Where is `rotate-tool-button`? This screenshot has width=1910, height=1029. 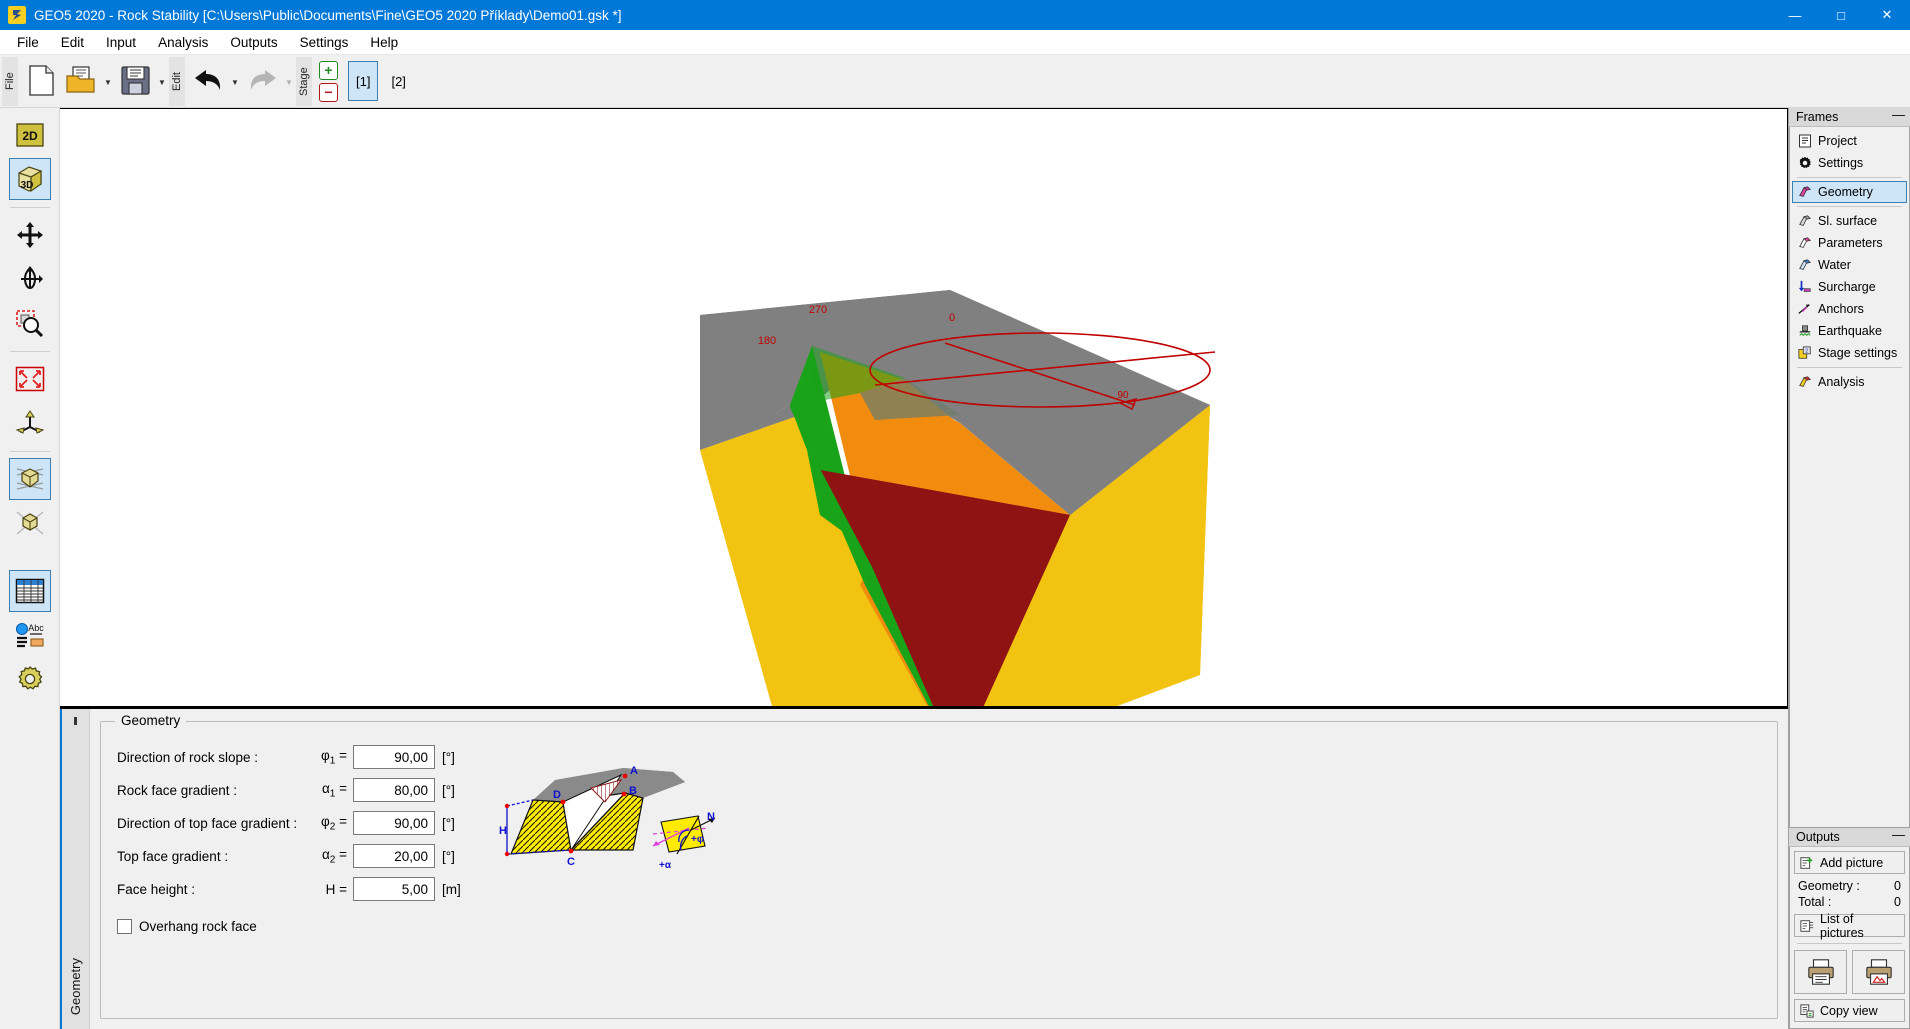
rotate-tool-button is located at coordinates (30, 279).